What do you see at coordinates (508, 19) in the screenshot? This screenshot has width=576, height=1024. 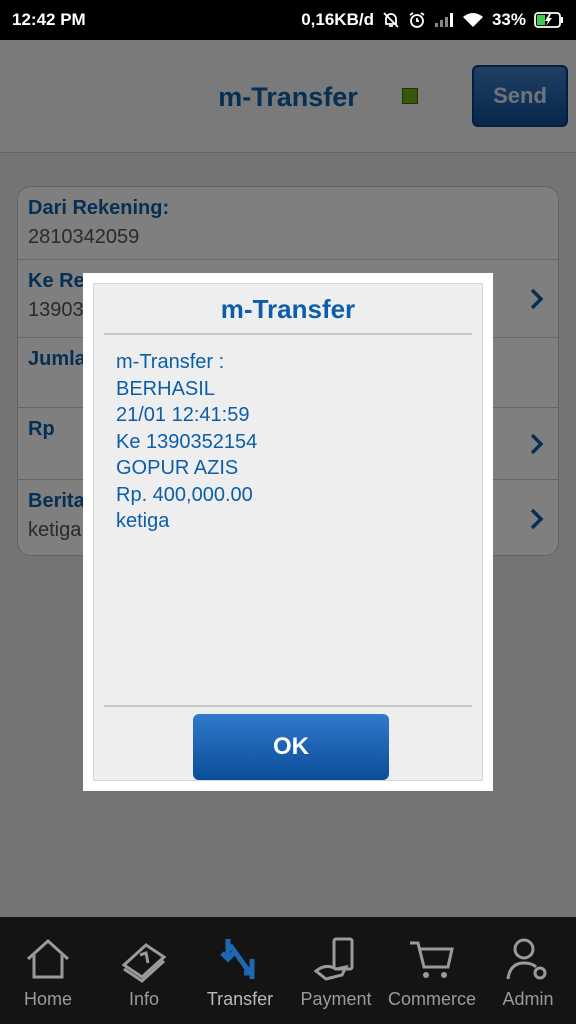 I see `battery-level: 33%` at bounding box center [508, 19].